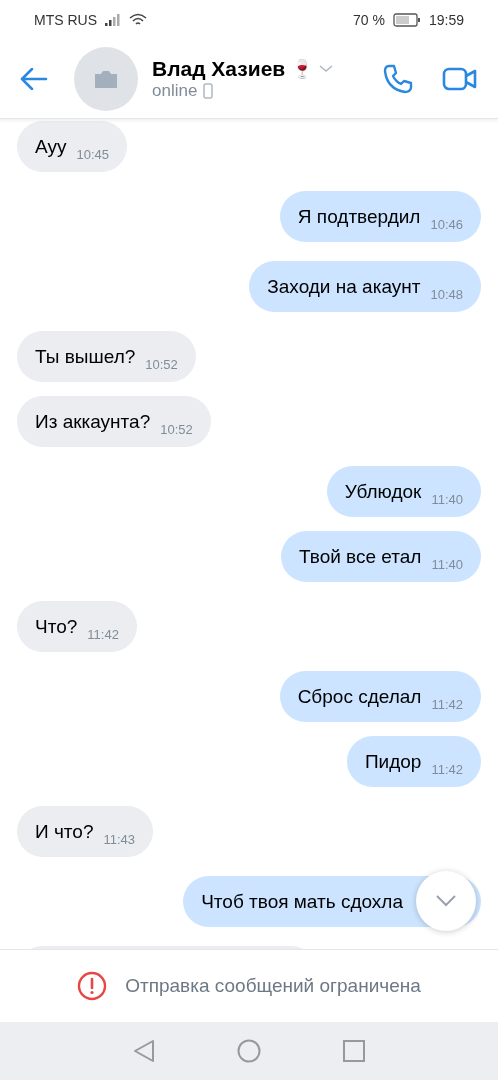 This screenshot has height=1080, width=498. Describe the element at coordinates (65, 20) in the screenshot. I see `carrier-name: MTS RUS` at that location.